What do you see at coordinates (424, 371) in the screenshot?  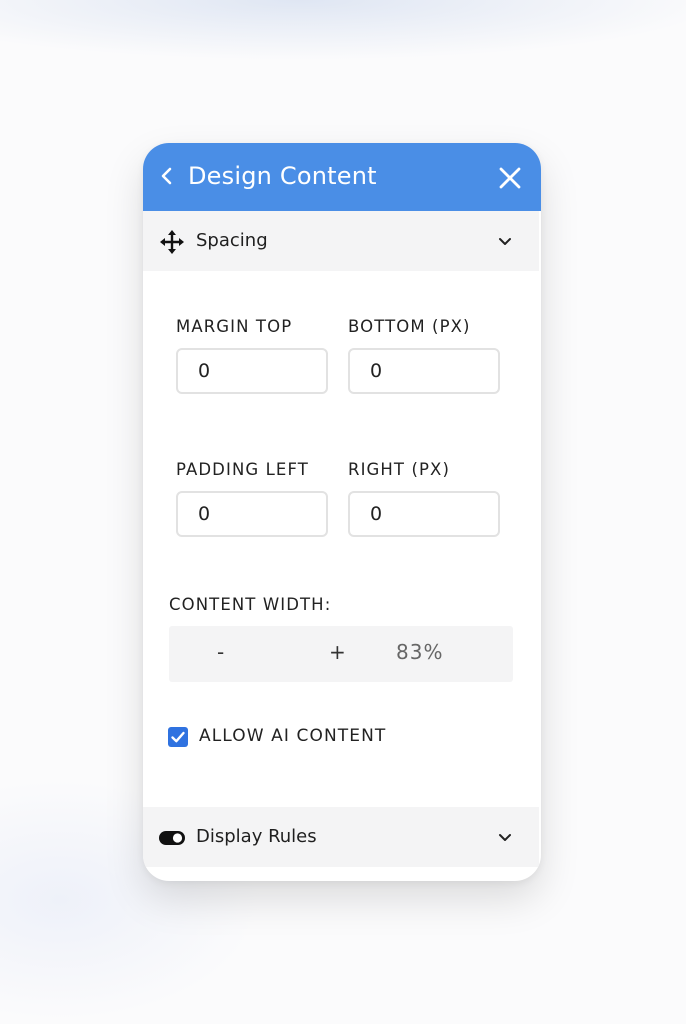 I see `margin-bottom-input` at bounding box center [424, 371].